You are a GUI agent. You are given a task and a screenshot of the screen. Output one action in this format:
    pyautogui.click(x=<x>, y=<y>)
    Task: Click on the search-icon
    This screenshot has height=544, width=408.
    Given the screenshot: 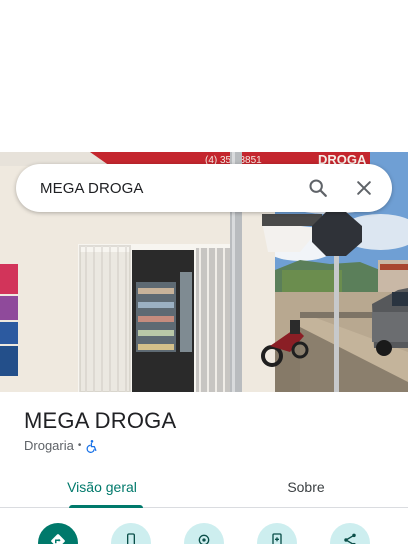 What is the action you would take?
    pyautogui.click(x=318, y=188)
    